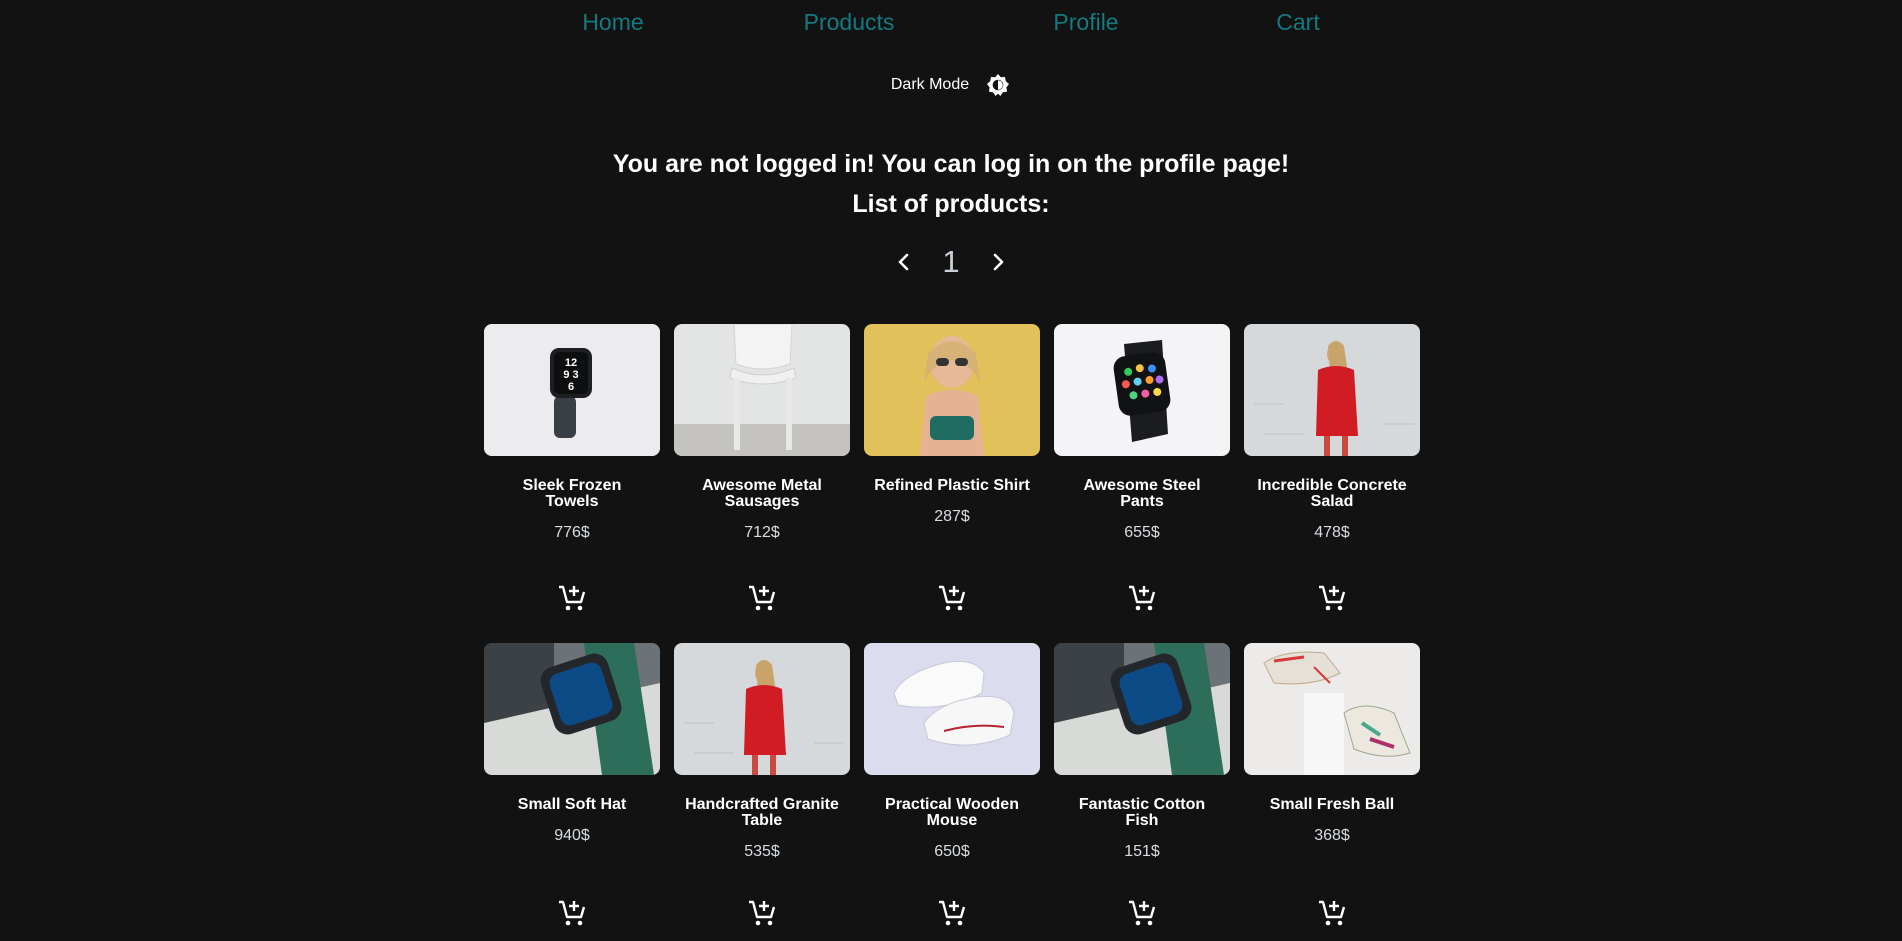 The width and height of the screenshot is (1902, 941). What do you see at coordinates (762, 390) in the screenshot?
I see `product-image-chair` at bounding box center [762, 390].